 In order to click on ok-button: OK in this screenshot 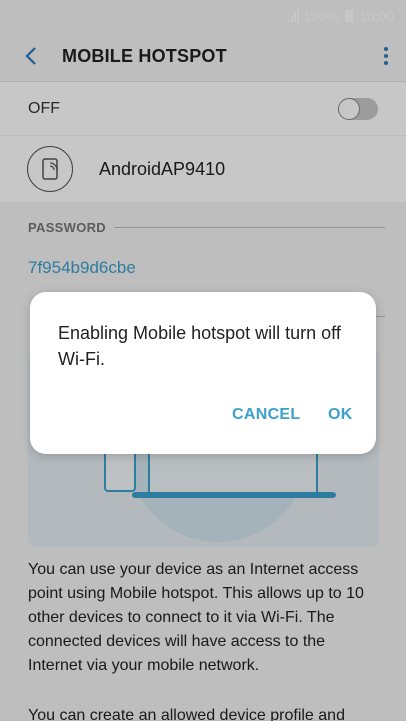, I will do `click(340, 415)`.